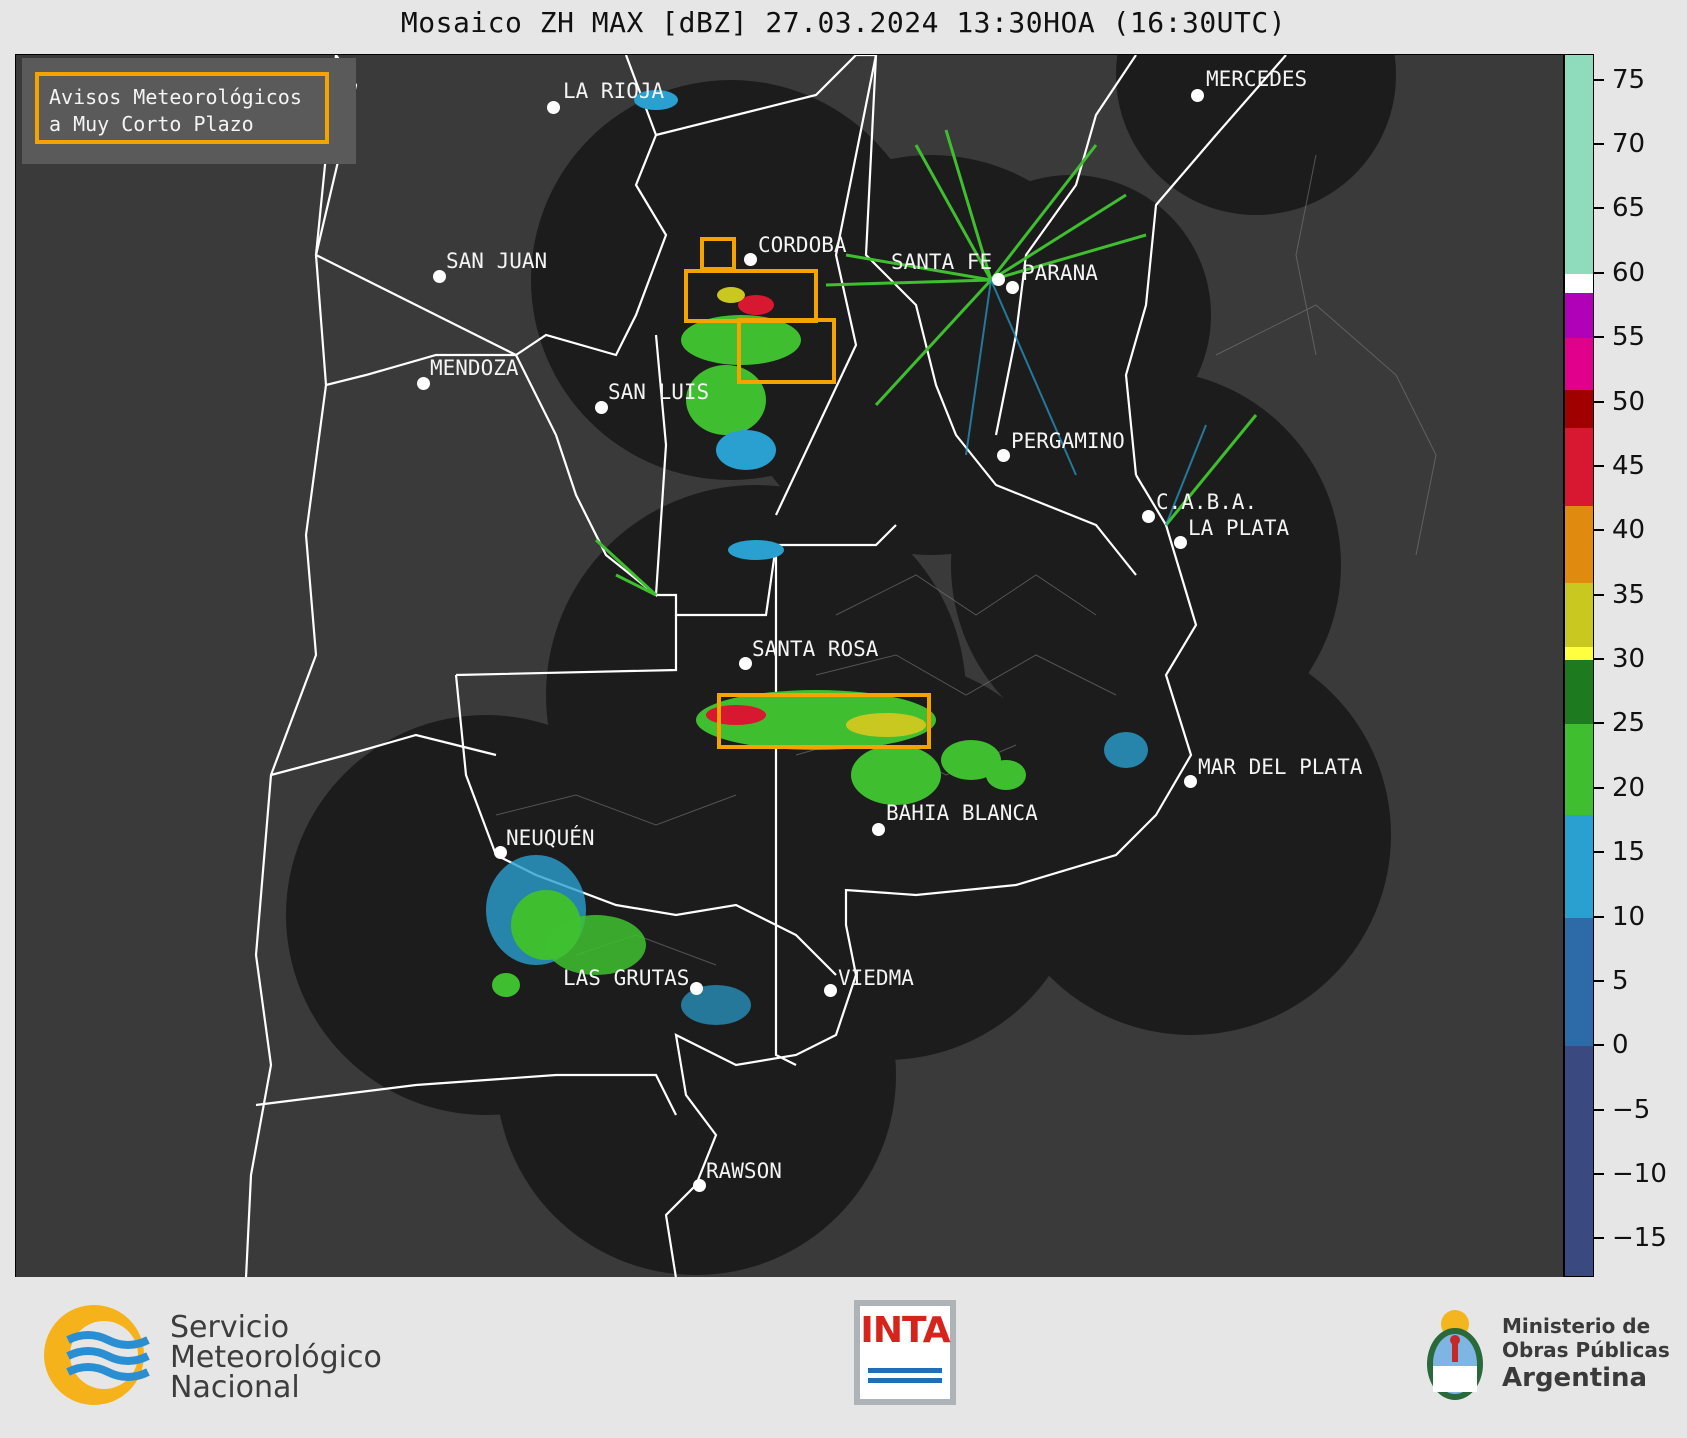  I want to click on city-dot-las-grutas, so click(696, 988).